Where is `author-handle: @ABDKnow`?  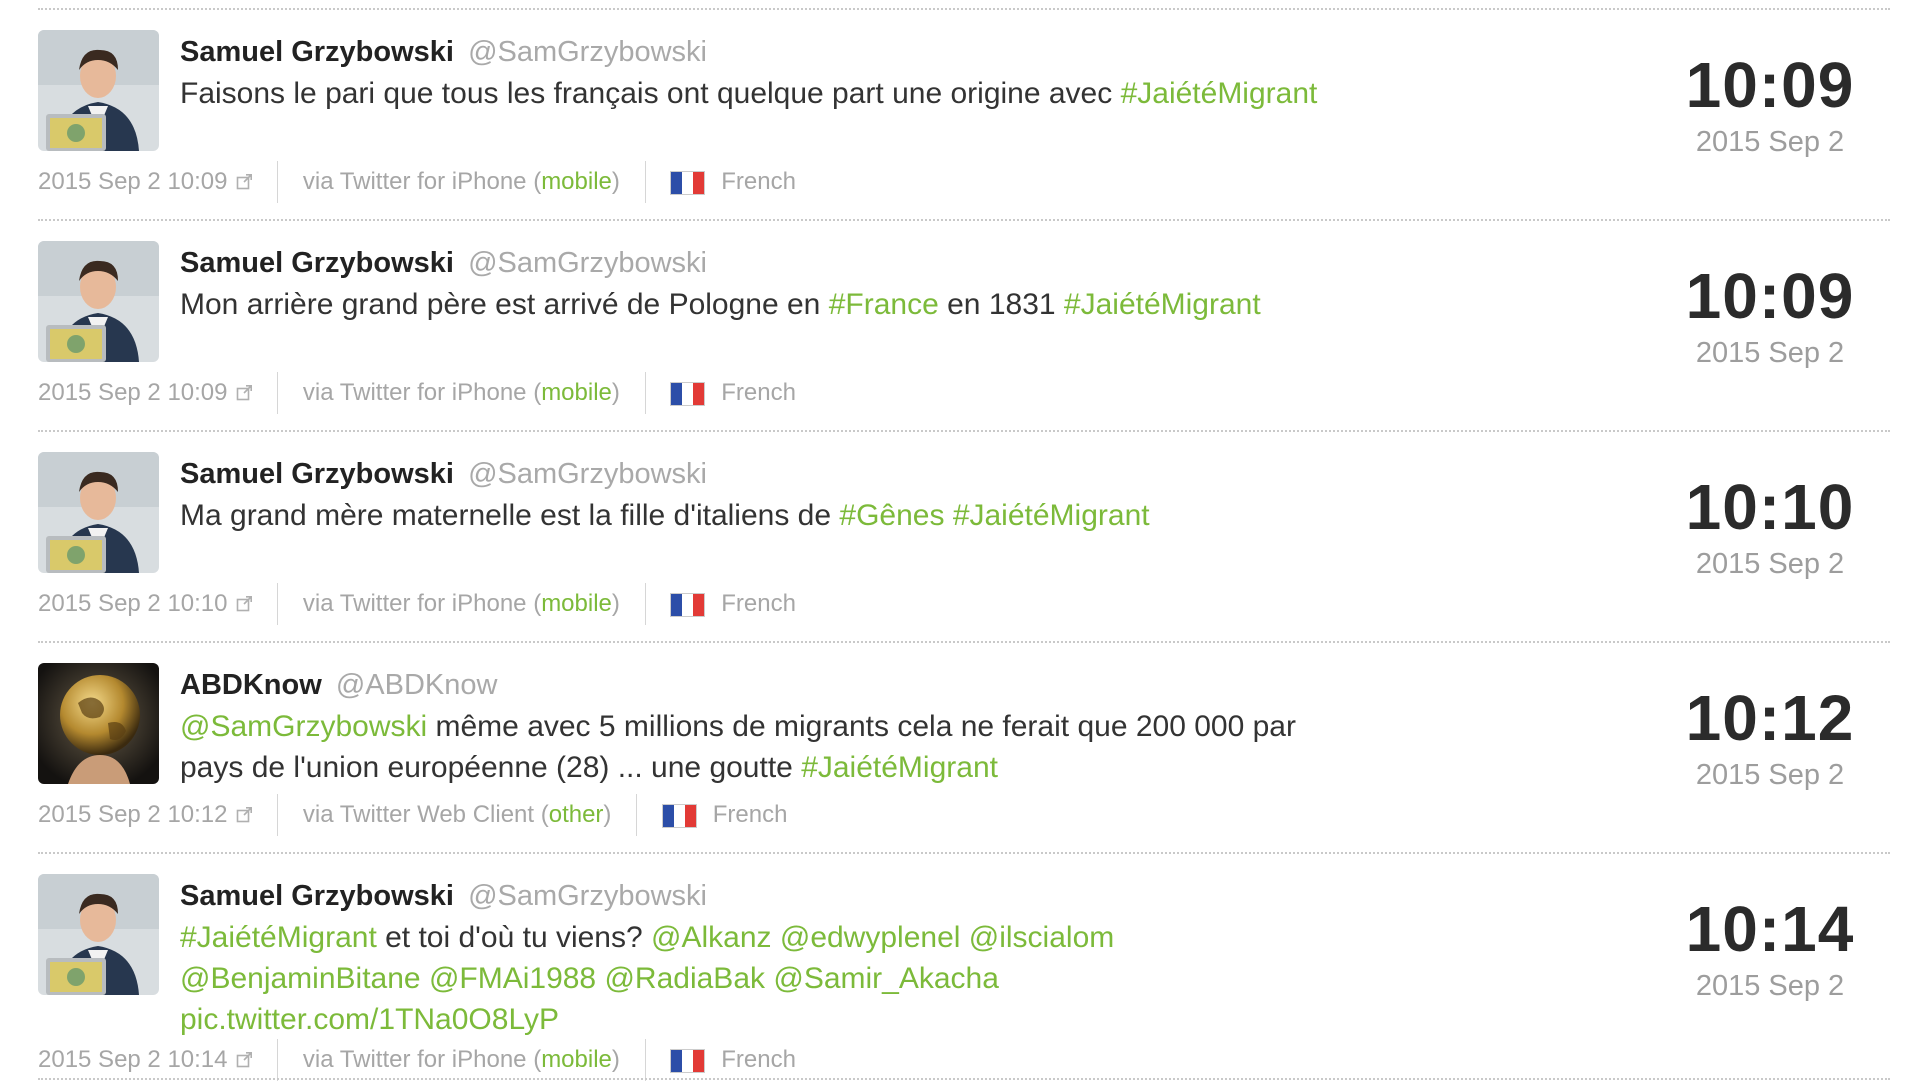
author-handle: @ABDKnow is located at coordinates (417, 685).